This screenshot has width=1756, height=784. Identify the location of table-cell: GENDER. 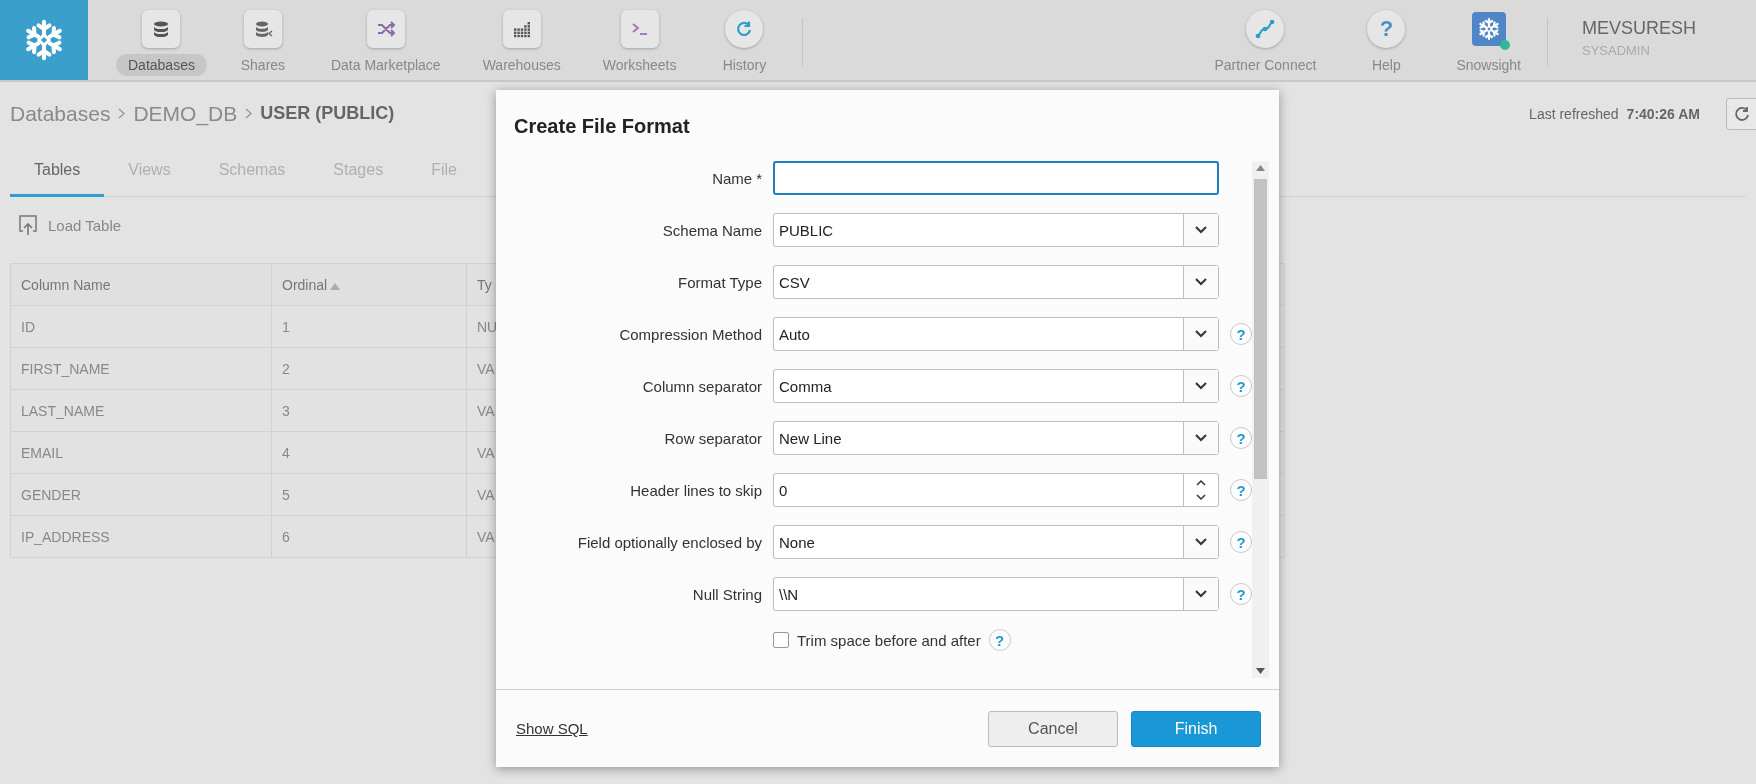
(141, 494).